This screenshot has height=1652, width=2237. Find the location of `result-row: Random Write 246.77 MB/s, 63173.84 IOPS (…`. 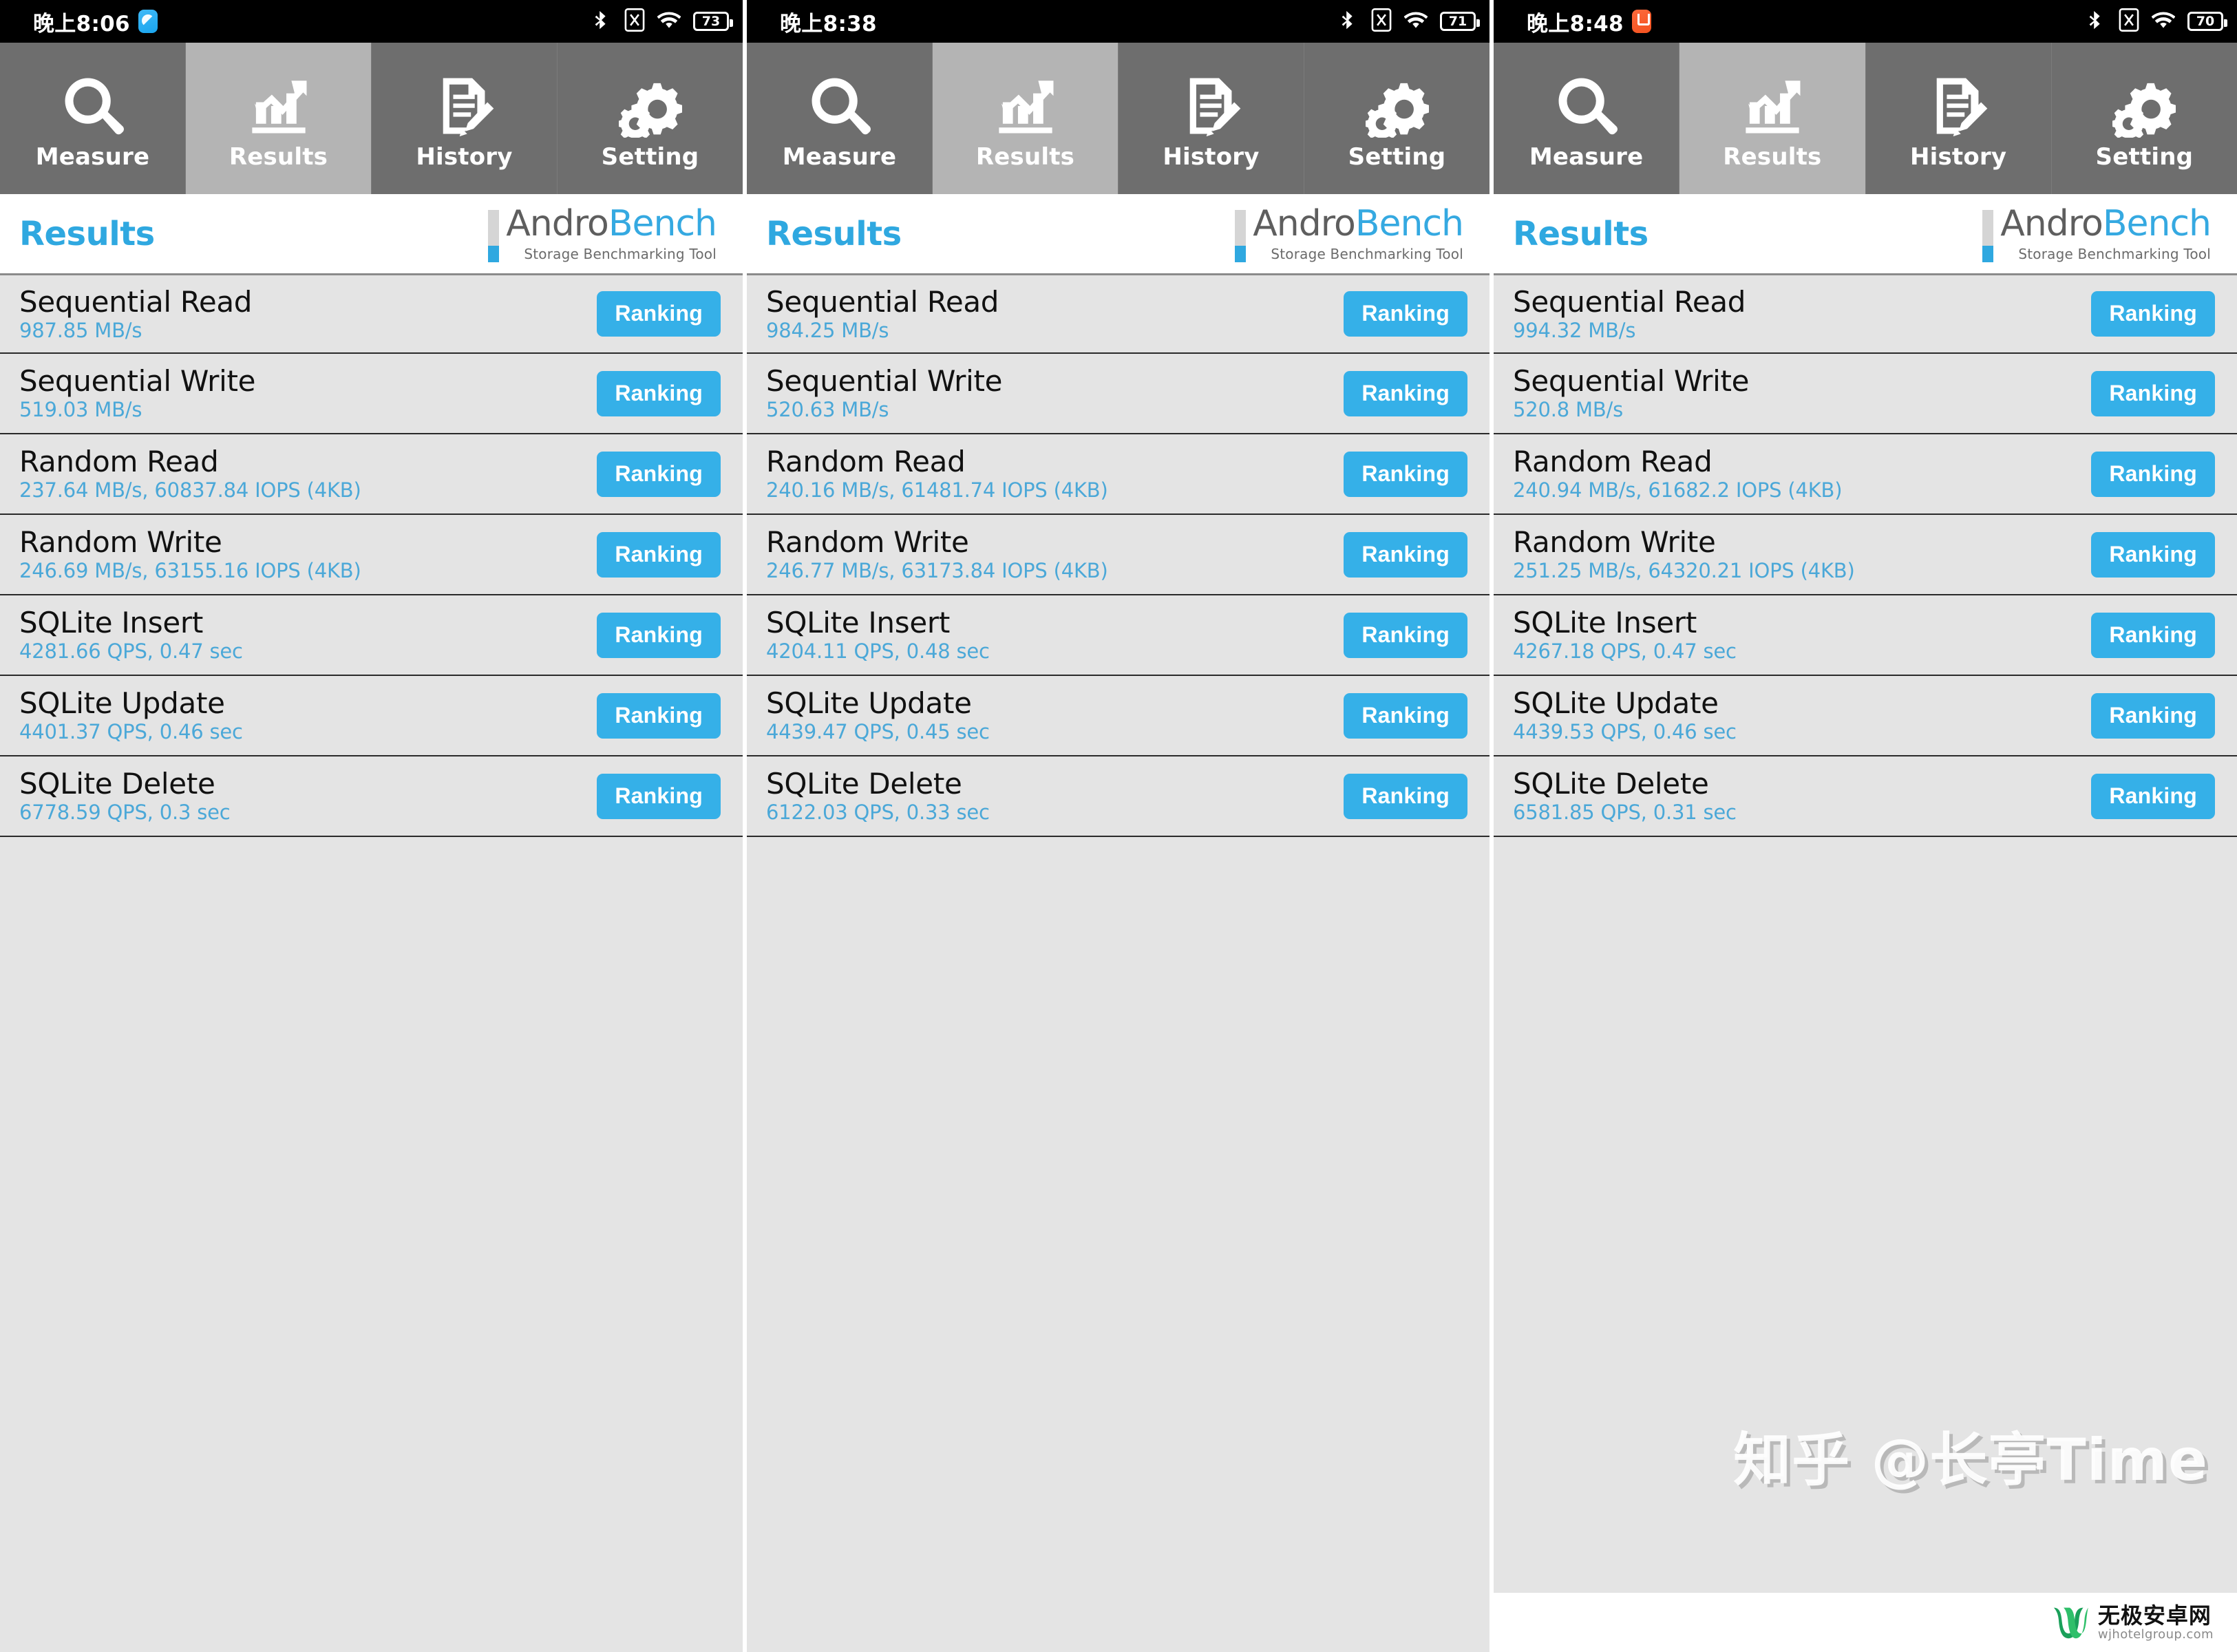

result-row: Random Write 246.77 MB/s, 63173.84 IOPS (… is located at coordinates (1118, 555).